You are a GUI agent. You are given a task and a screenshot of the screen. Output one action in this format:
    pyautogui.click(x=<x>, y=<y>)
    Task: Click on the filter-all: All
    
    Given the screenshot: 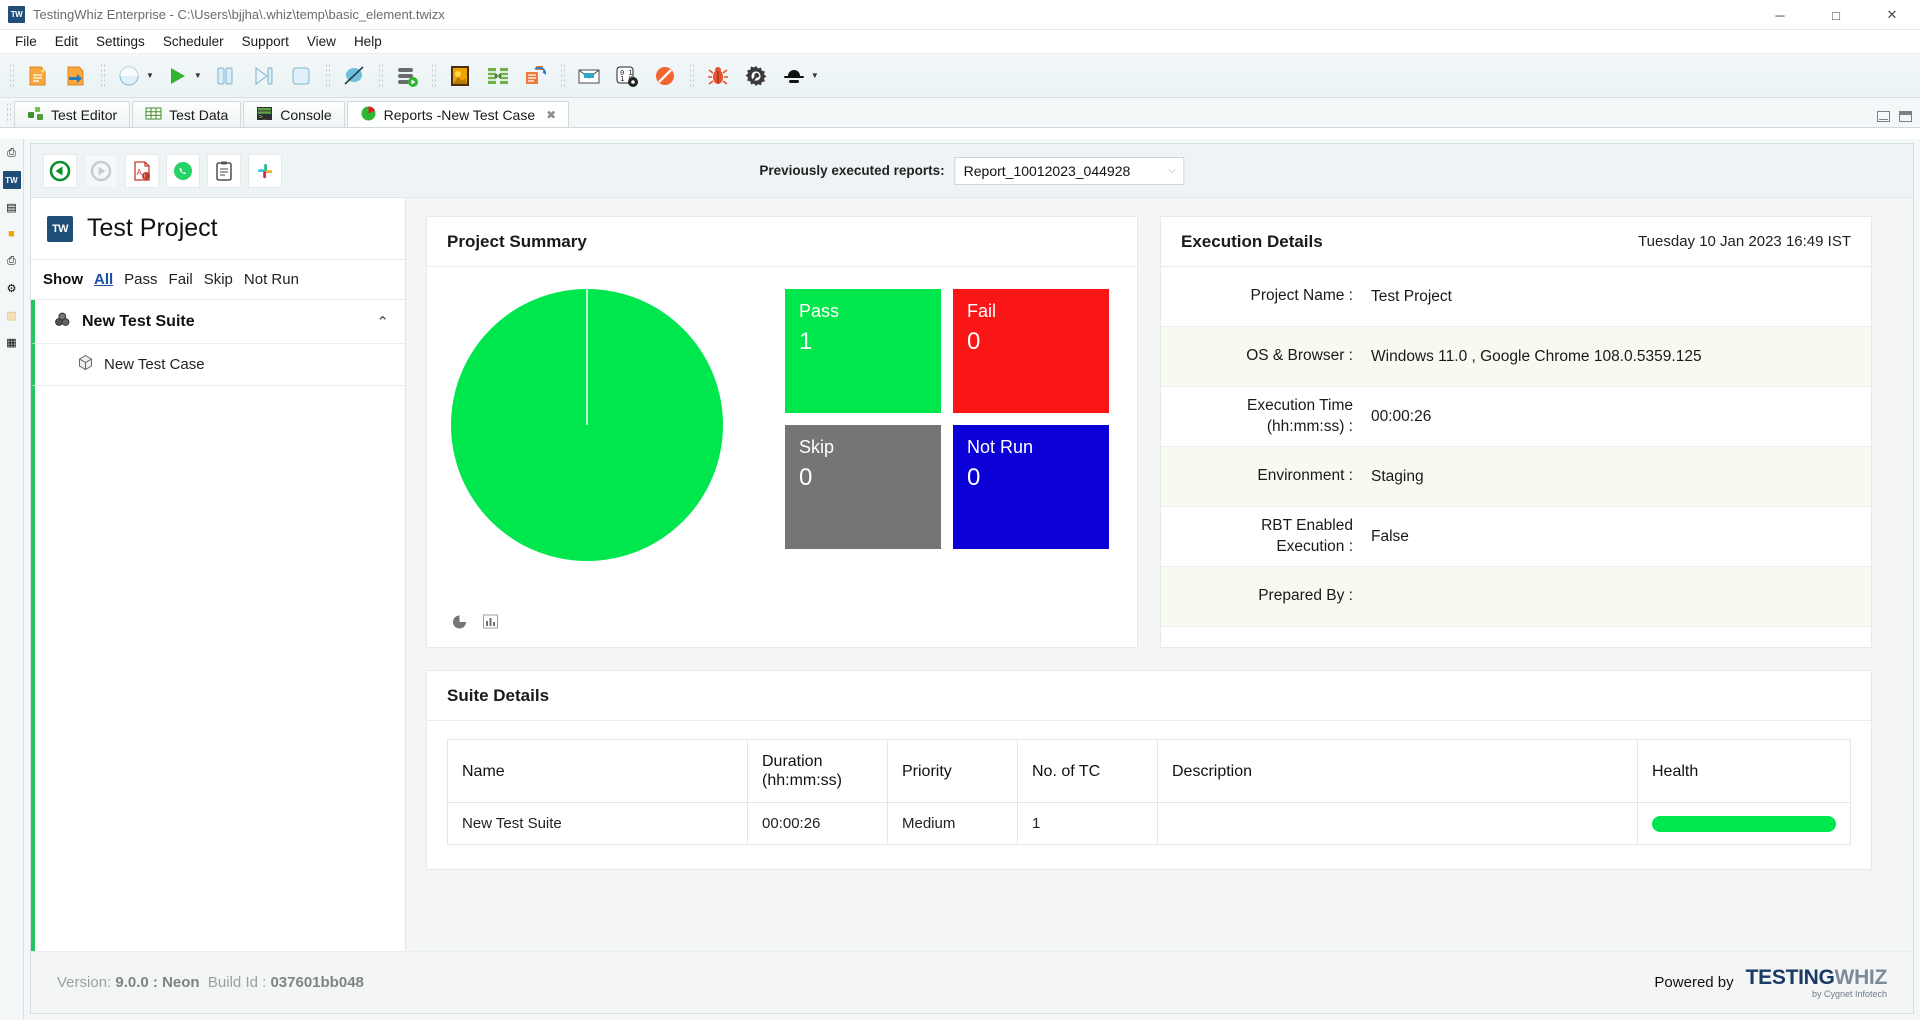 What is the action you would take?
    pyautogui.click(x=103, y=279)
    